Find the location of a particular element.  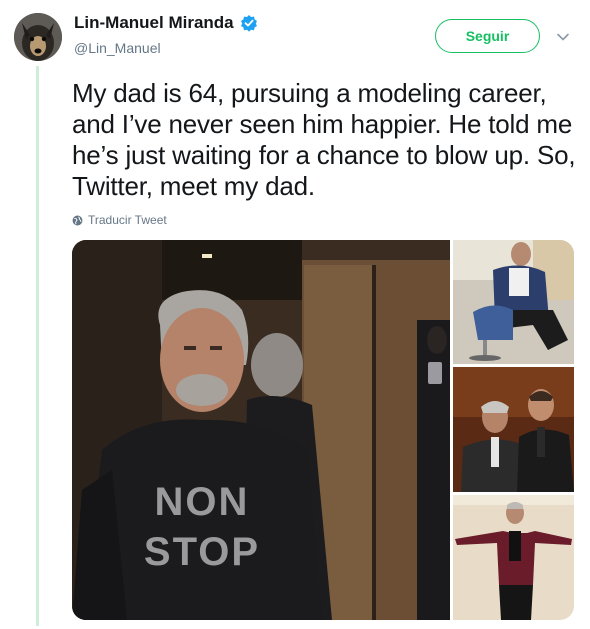

photo-two-men is located at coordinates (513, 429).